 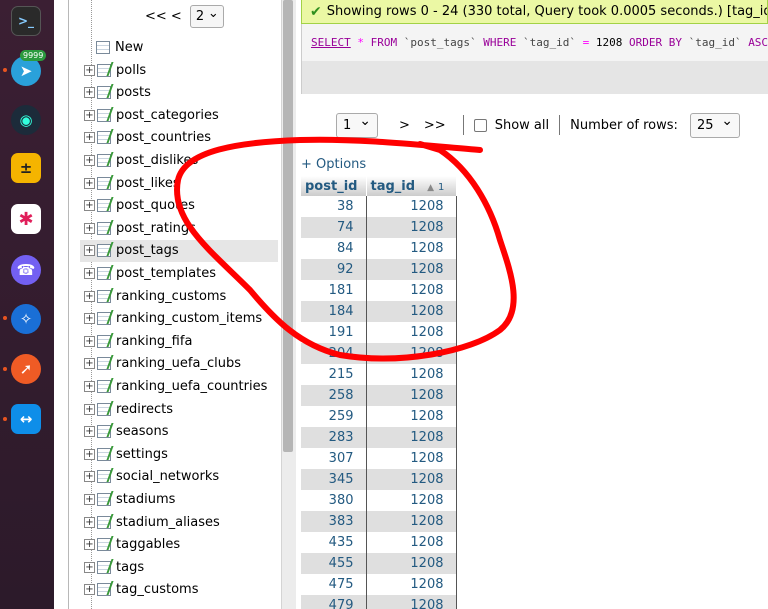 I want to click on cell-post-id: 307, so click(x=334, y=458).